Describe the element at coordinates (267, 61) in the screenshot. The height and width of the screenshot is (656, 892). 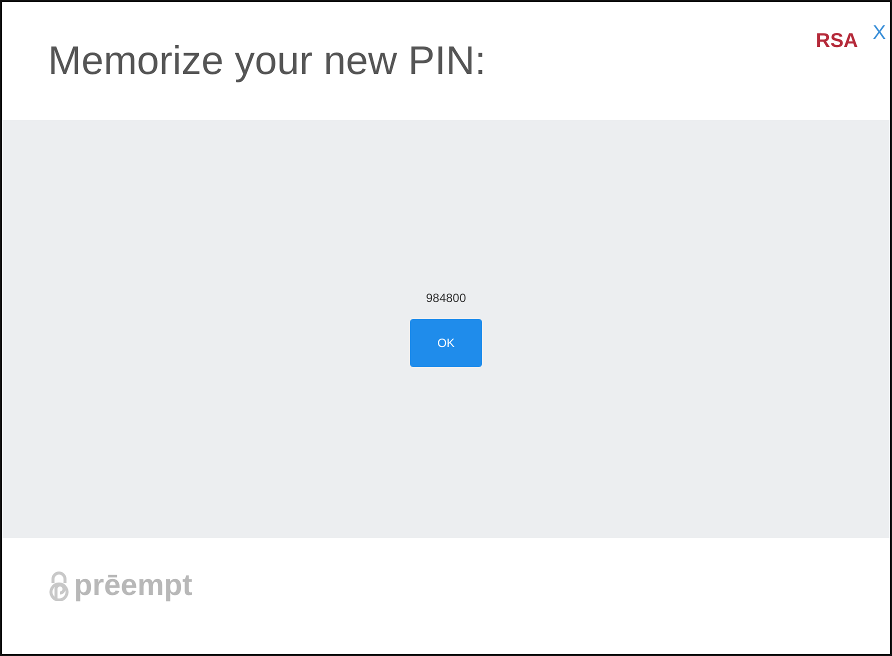
I see `dialog-title: Memorize your new PIN:` at that location.